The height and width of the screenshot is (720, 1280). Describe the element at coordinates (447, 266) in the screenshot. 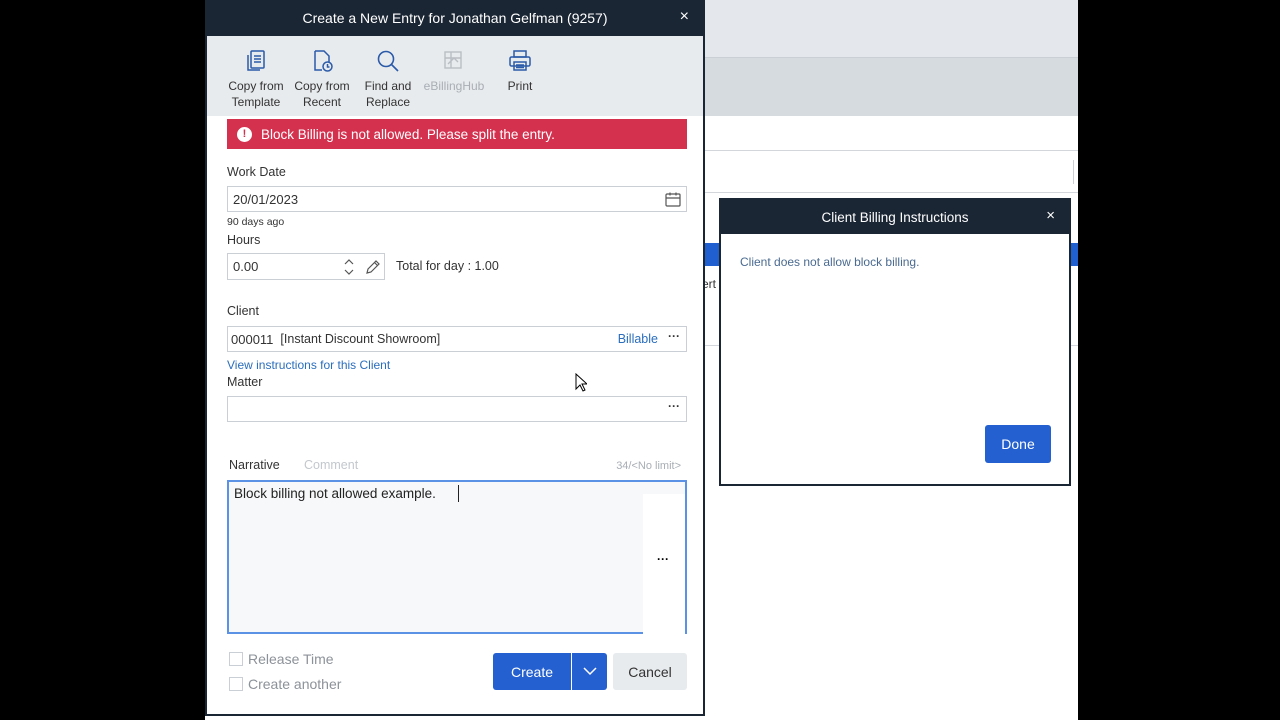

I see `total-for-day: Total for day : 1.00` at that location.